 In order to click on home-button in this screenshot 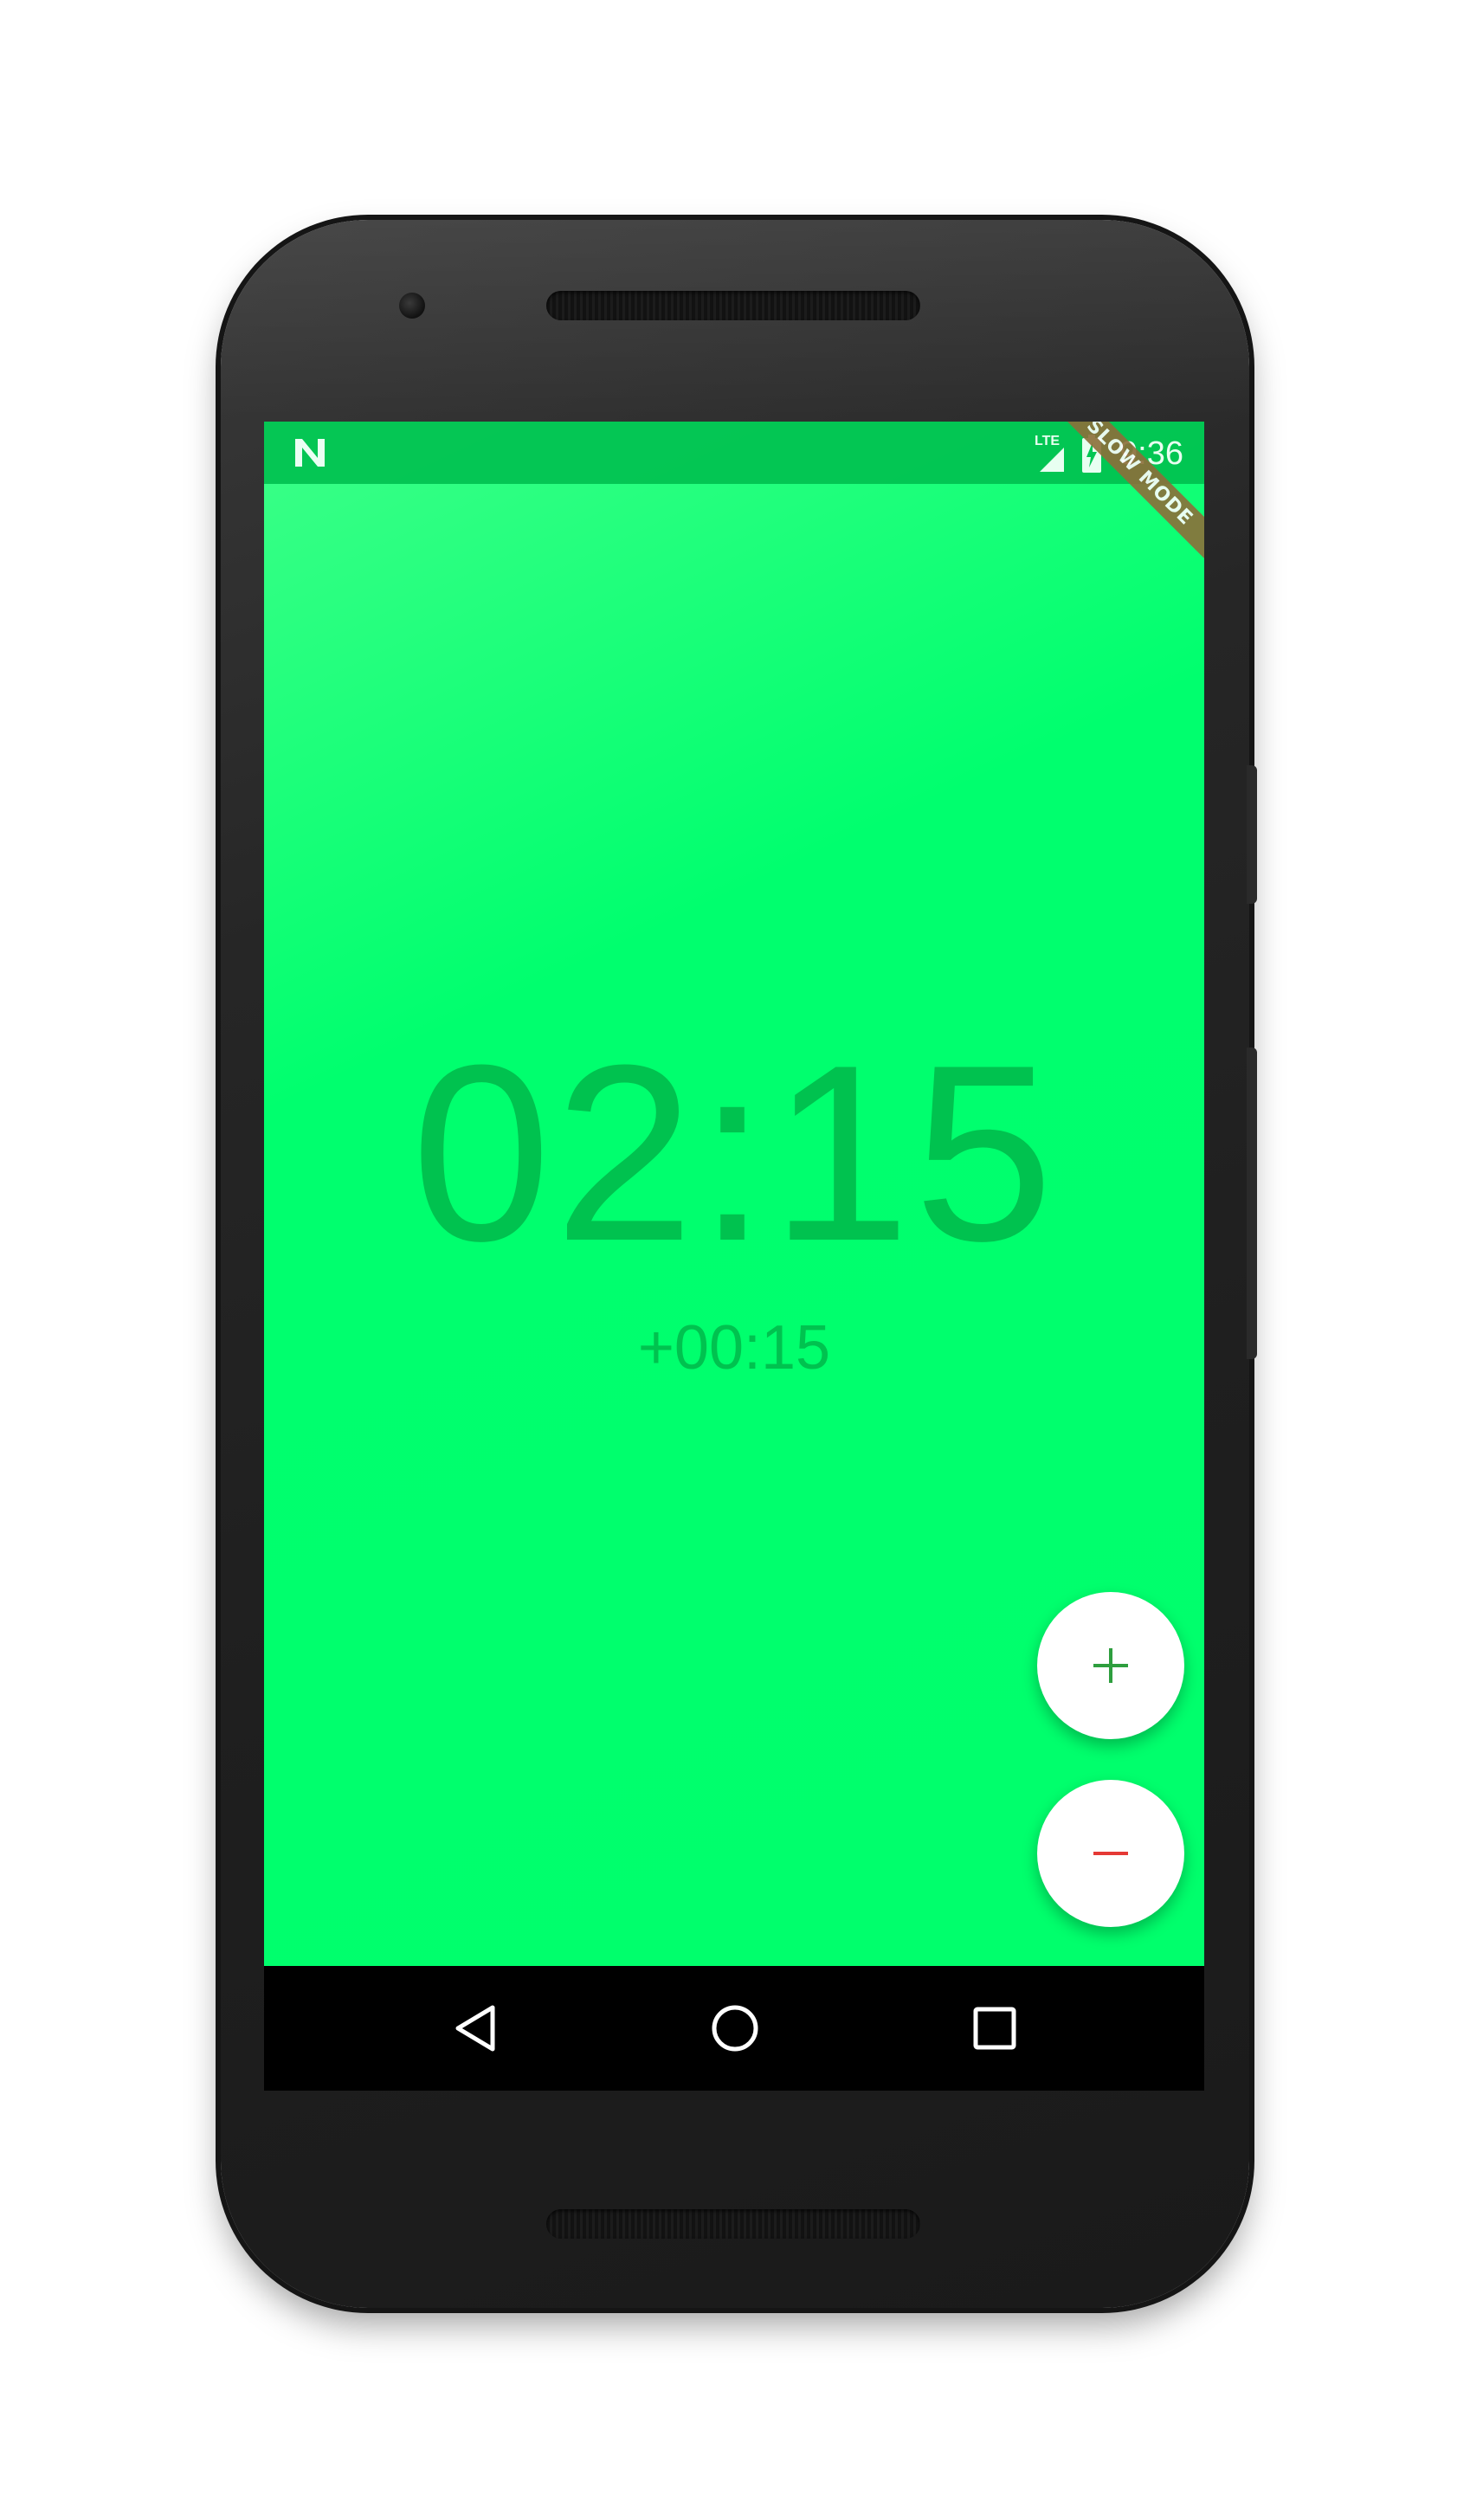, I will do `click(735, 2028)`.